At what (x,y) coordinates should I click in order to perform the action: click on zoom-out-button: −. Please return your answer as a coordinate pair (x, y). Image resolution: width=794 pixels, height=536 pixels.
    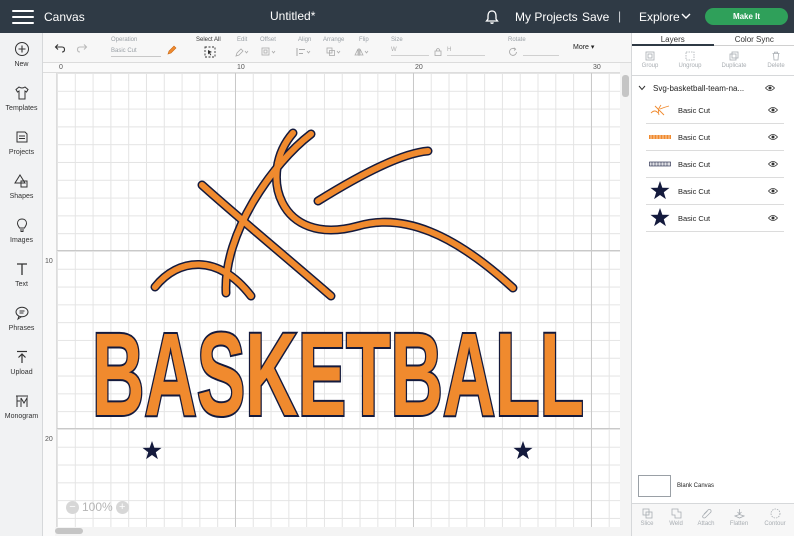
    Looking at the image, I should click on (72, 507).